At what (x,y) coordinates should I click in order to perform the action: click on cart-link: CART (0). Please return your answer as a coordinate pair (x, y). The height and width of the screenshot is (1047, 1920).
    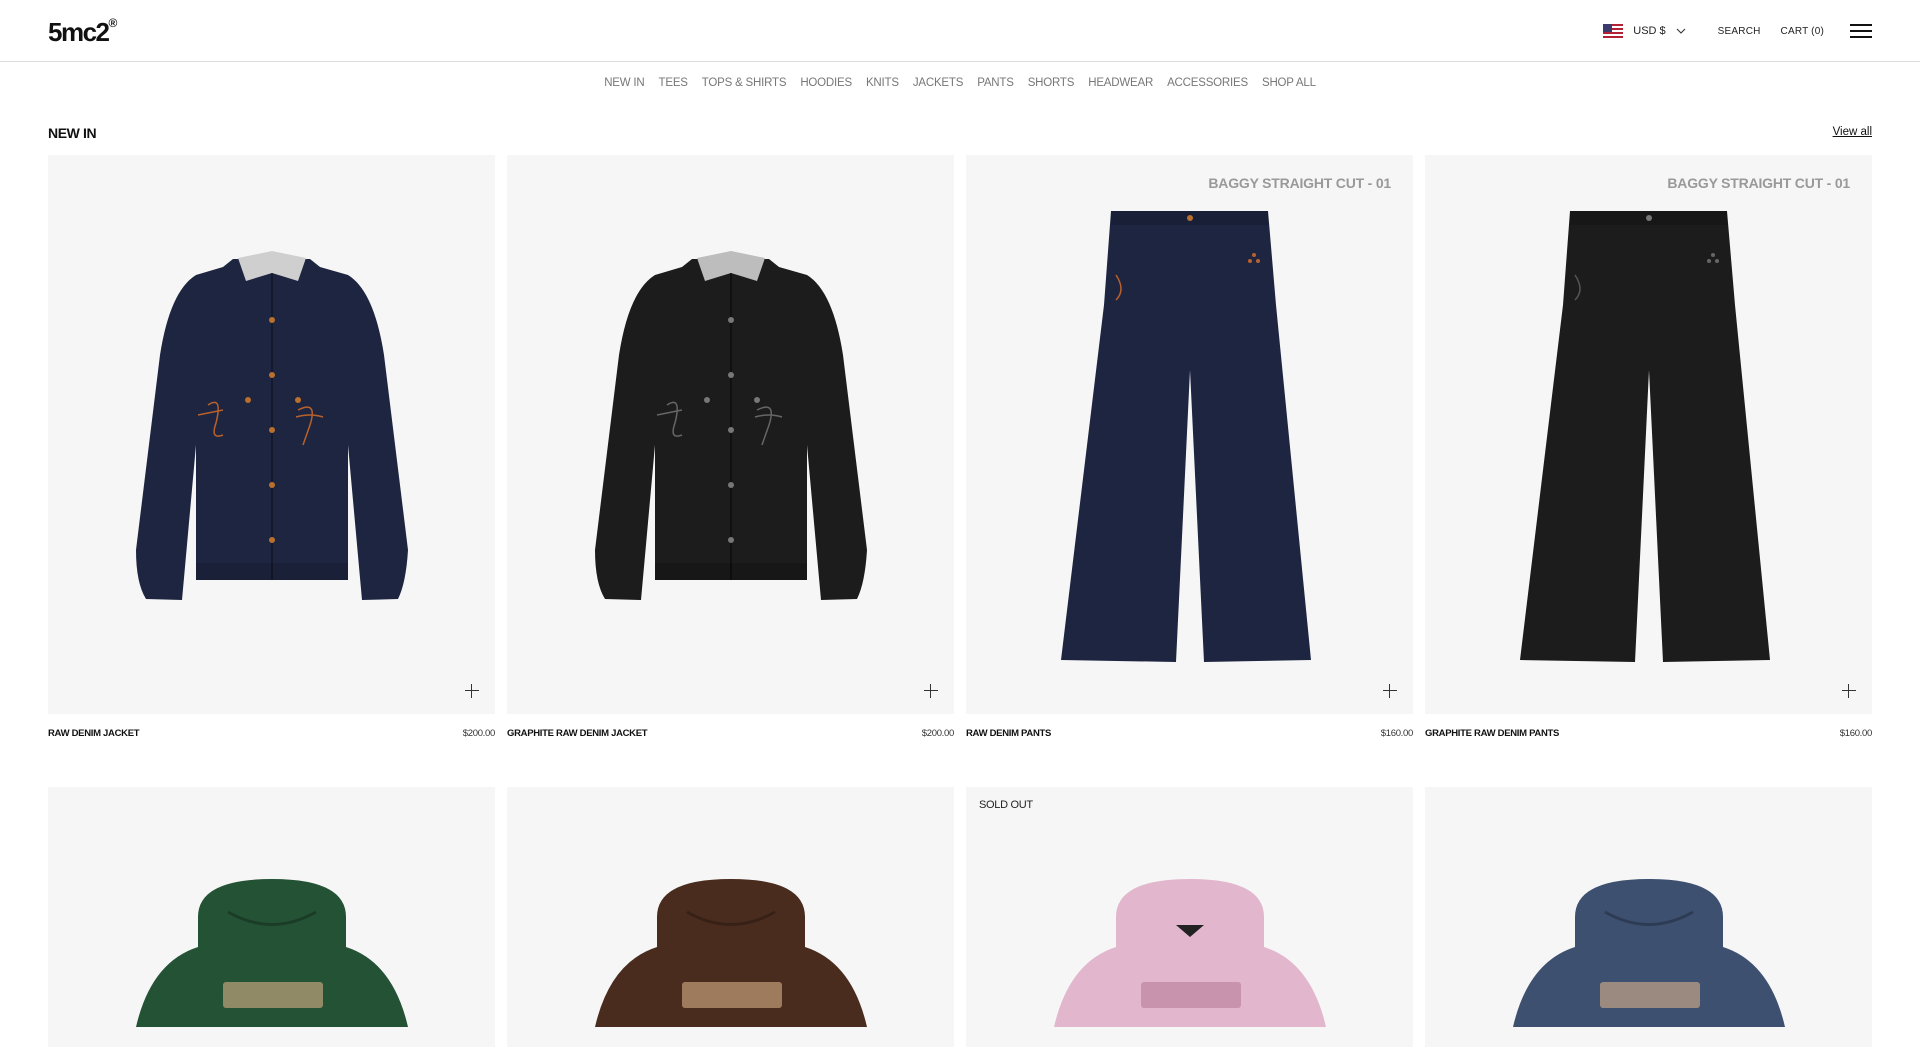
    Looking at the image, I should click on (1802, 31).